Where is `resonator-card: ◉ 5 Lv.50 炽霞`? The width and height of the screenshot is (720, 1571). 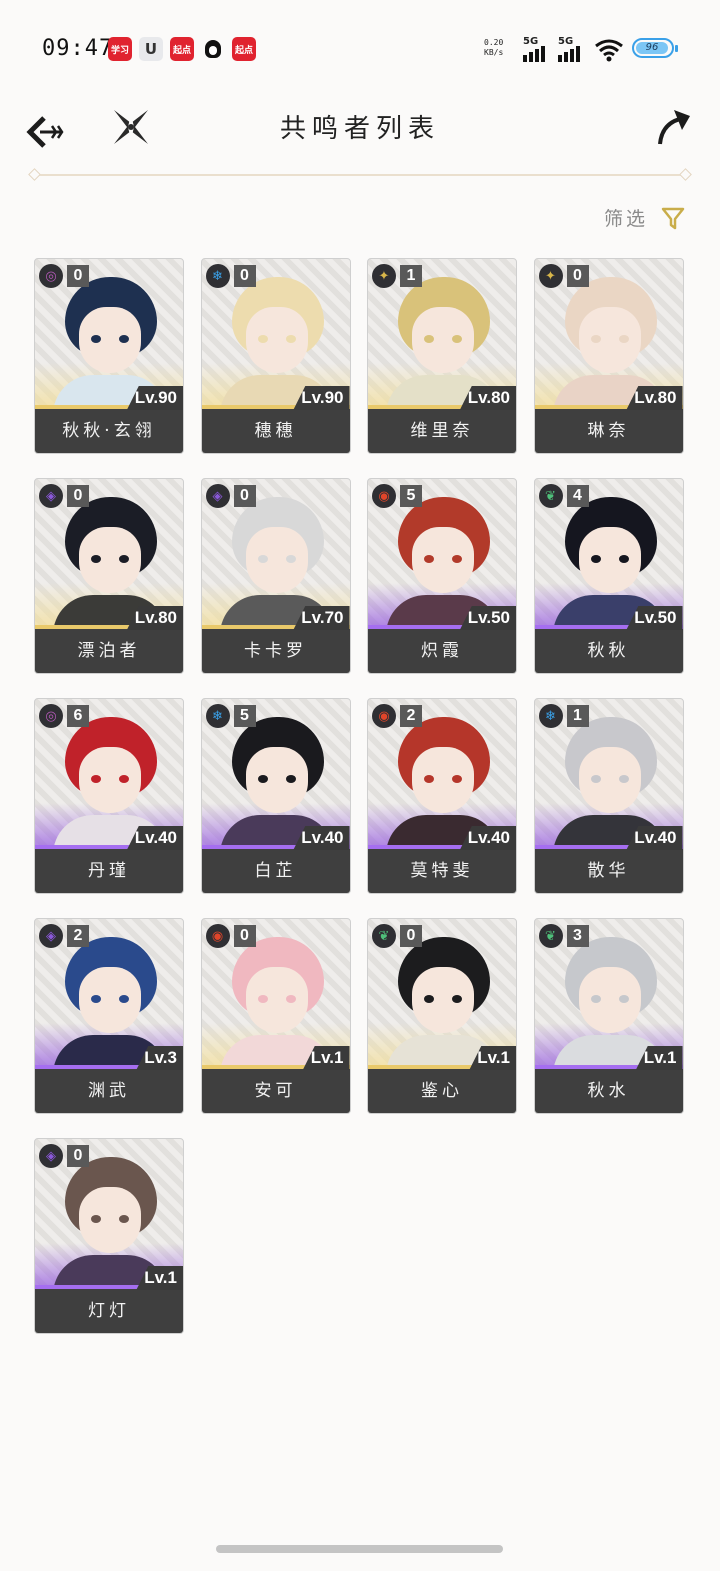
resonator-card: ◉ 5 Lv.50 炽霞 is located at coordinates (442, 576).